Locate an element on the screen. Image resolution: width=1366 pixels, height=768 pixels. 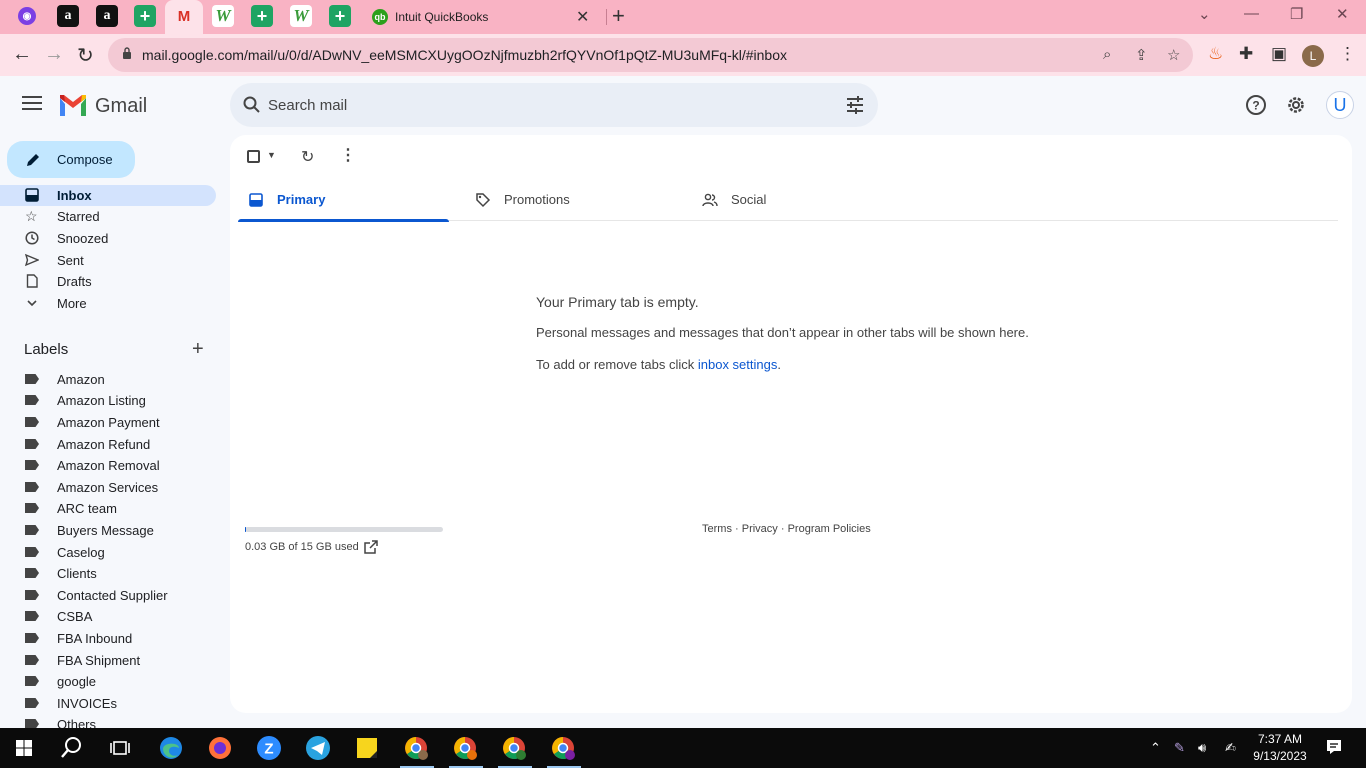
lock-icon is located at coordinates (127, 53).